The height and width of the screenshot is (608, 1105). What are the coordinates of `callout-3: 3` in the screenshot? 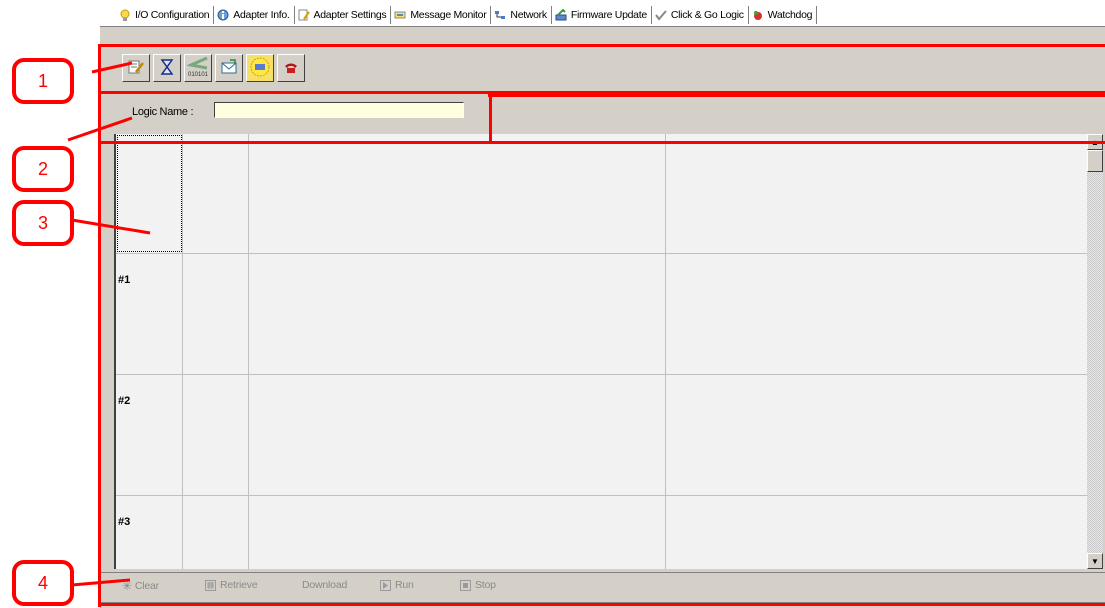 It's located at (43, 223).